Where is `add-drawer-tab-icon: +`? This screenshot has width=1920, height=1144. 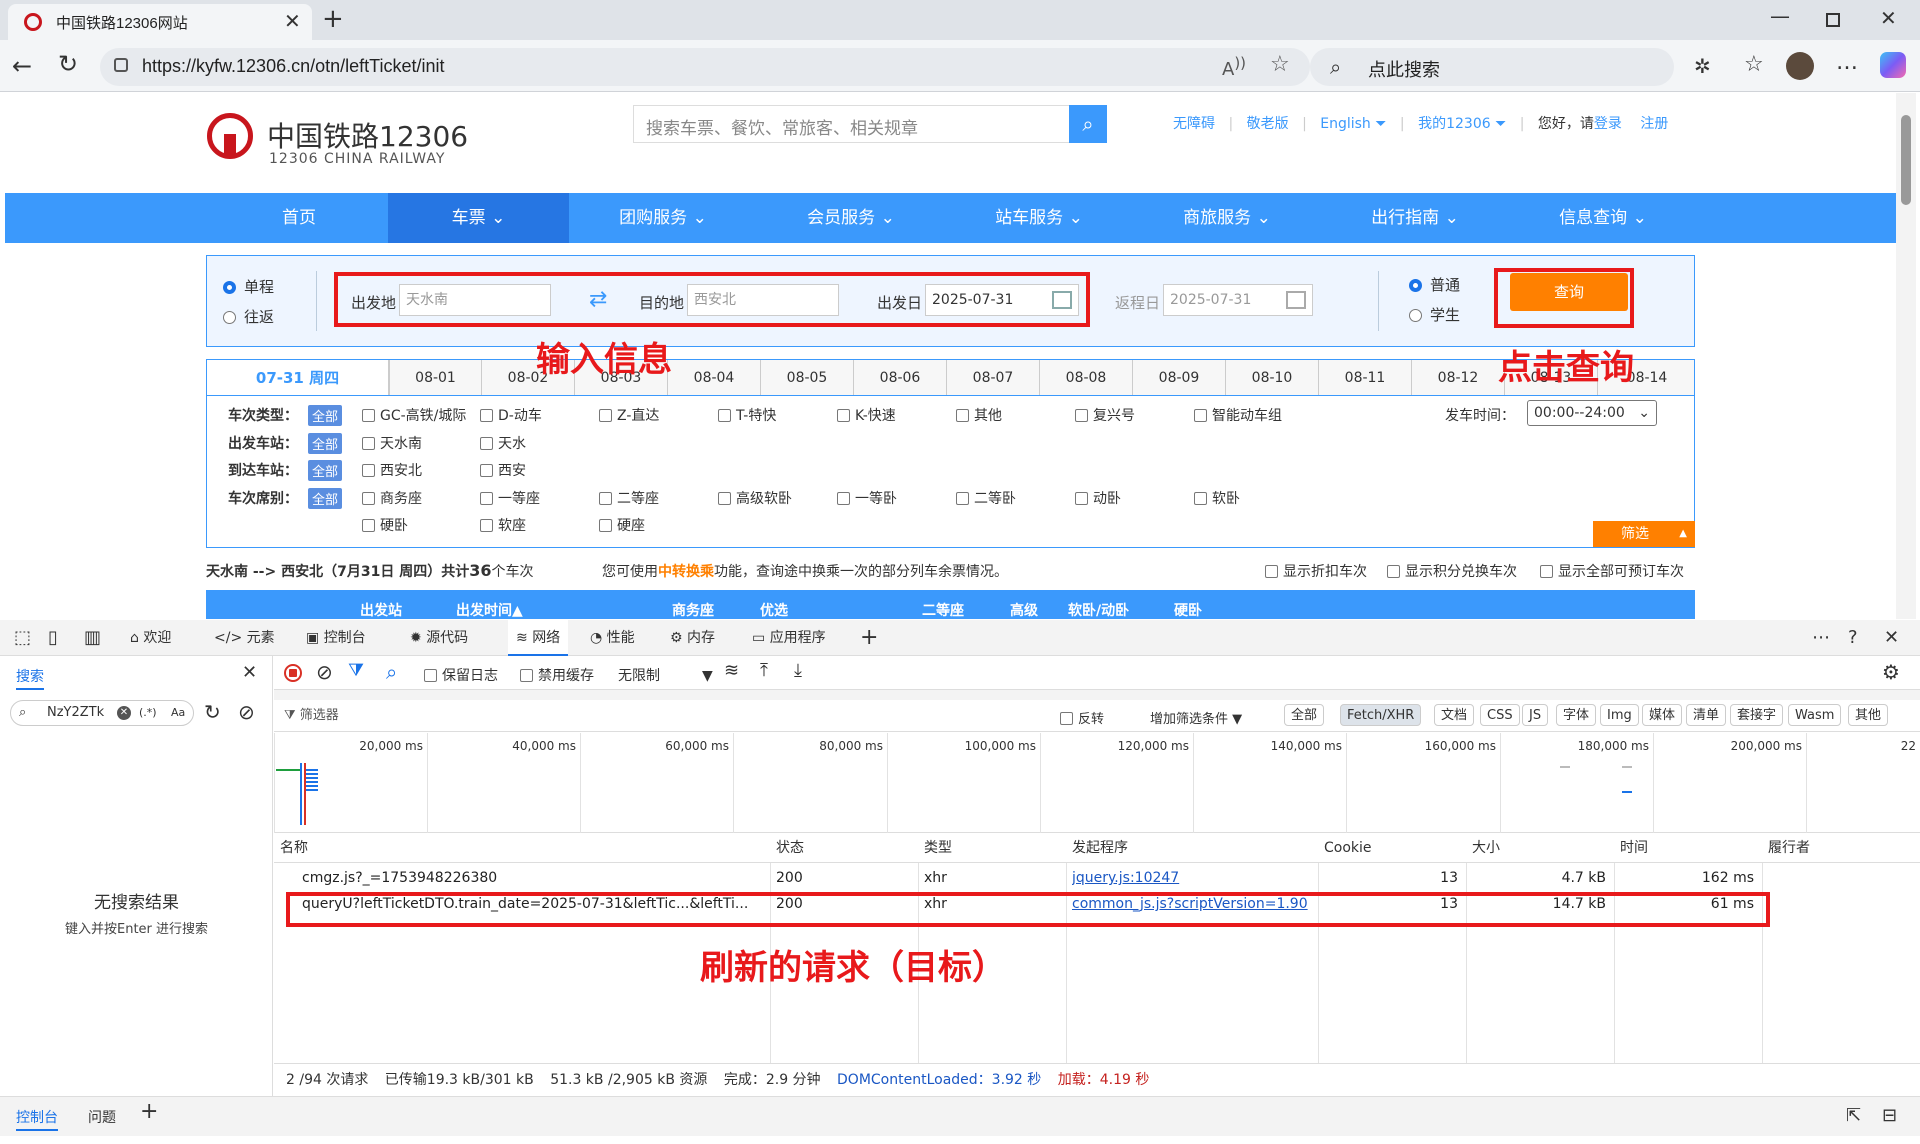 add-drawer-tab-icon: + is located at coordinates (149, 1111).